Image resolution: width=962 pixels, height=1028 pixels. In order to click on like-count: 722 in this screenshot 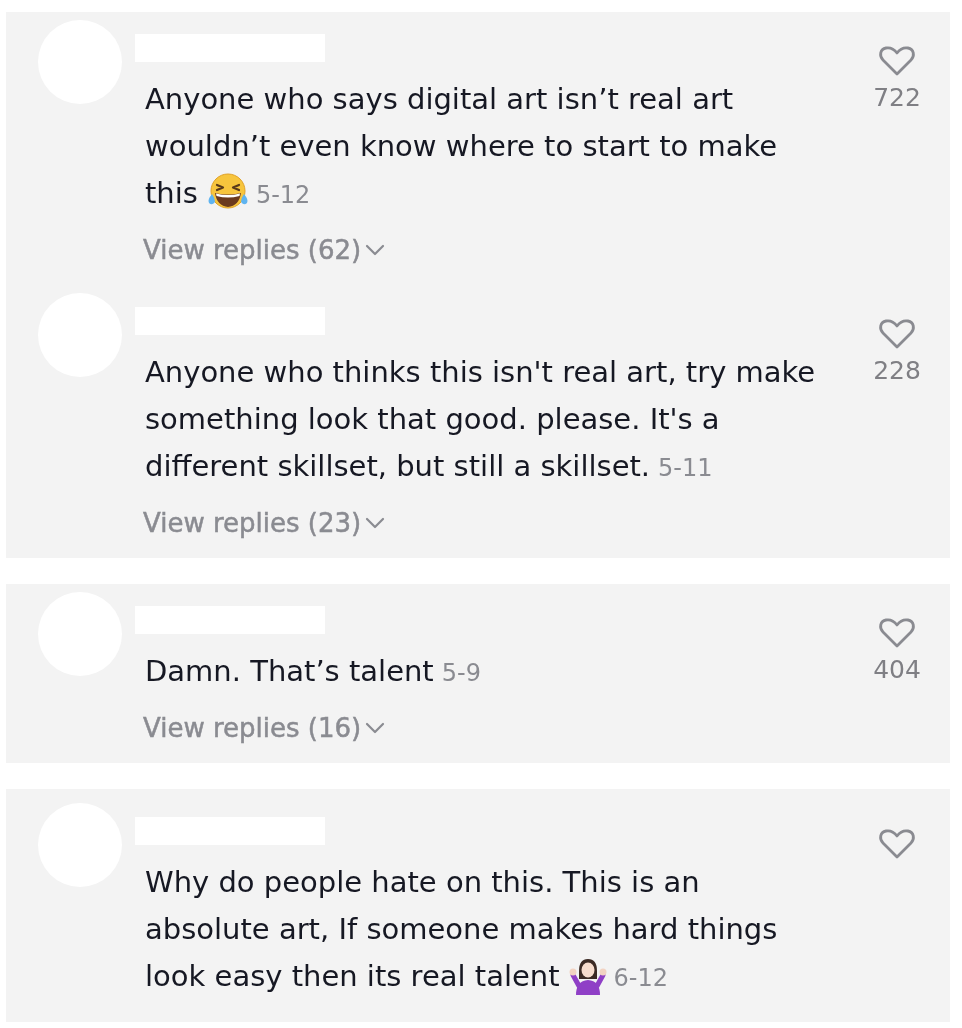, I will do `click(897, 98)`.